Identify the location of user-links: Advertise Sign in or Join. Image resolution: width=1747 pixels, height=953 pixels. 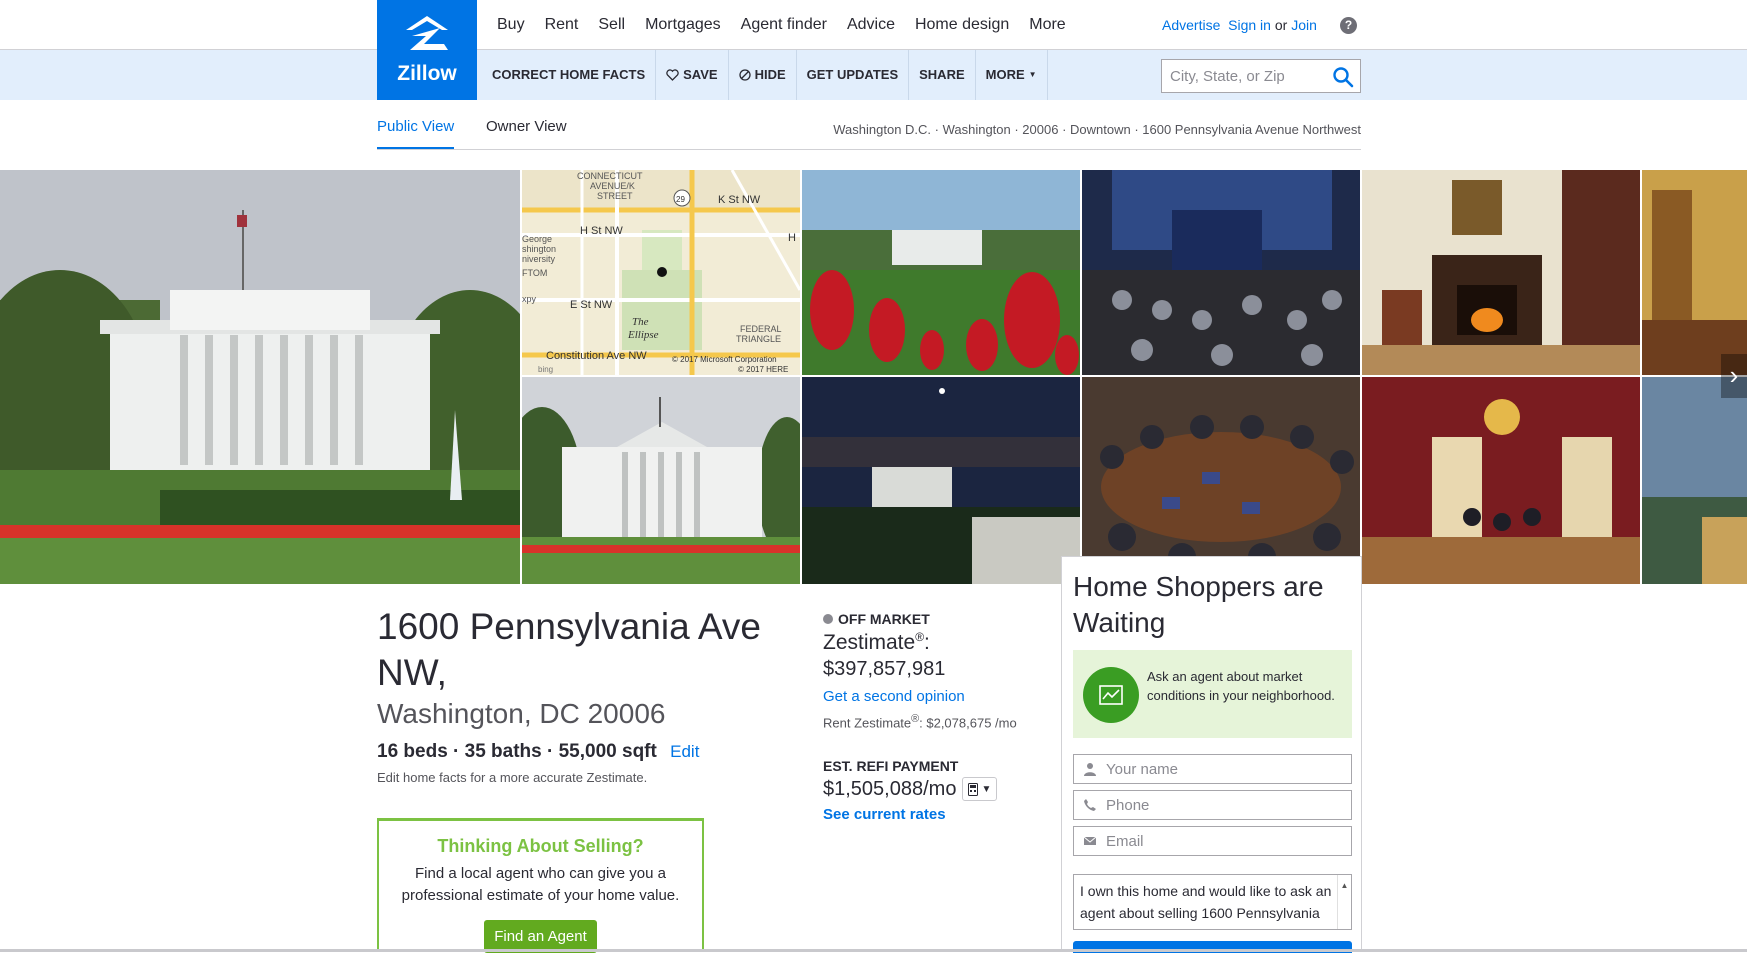
(1239, 25).